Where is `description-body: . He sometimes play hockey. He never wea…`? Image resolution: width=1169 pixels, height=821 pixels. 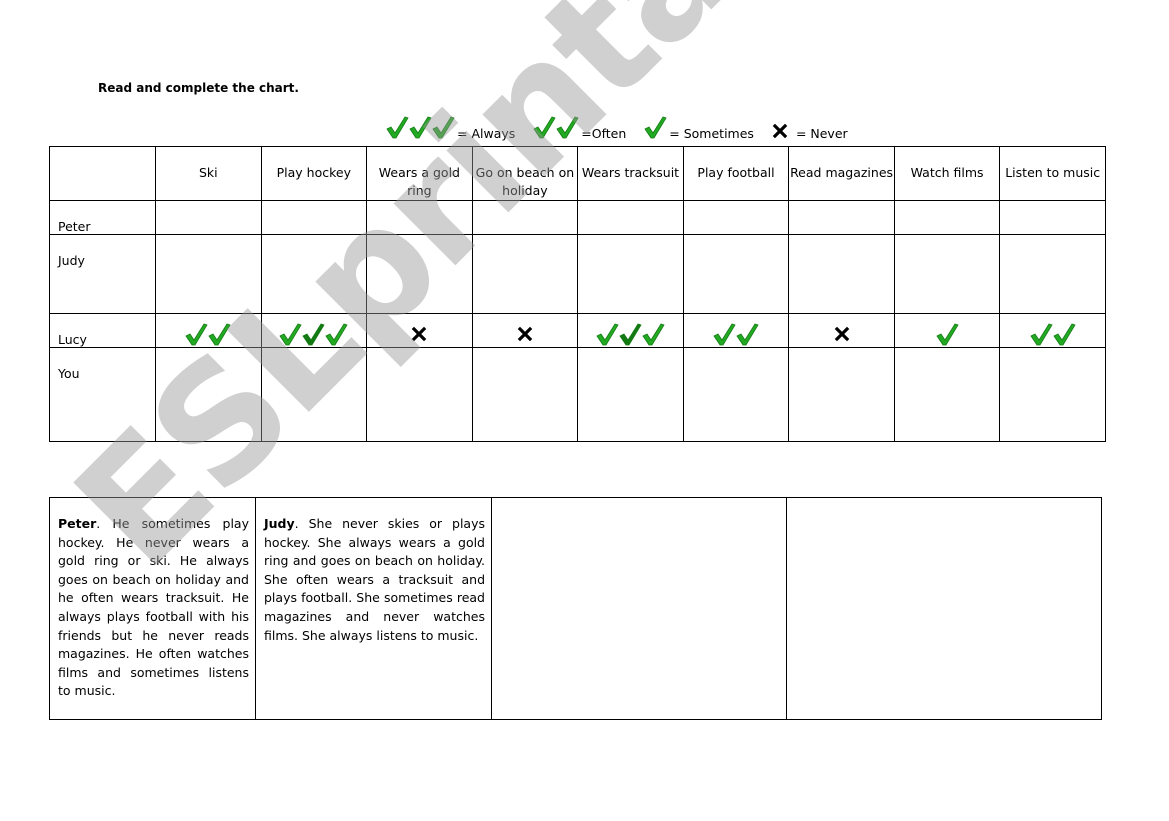 description-body: . He sometimes play hockey. He never wea… is located at coordinates (153, 607).